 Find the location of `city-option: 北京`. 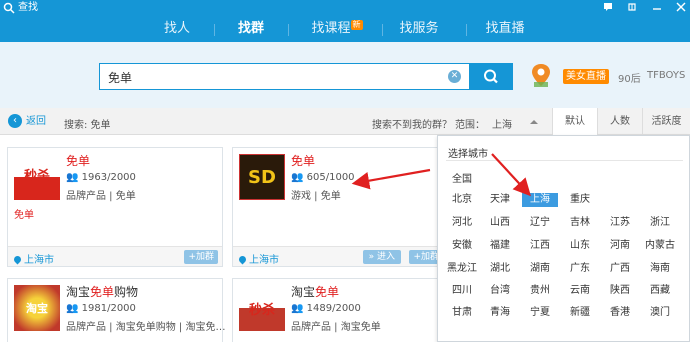

city-option: 北京 is located at coordinates (462, 200).